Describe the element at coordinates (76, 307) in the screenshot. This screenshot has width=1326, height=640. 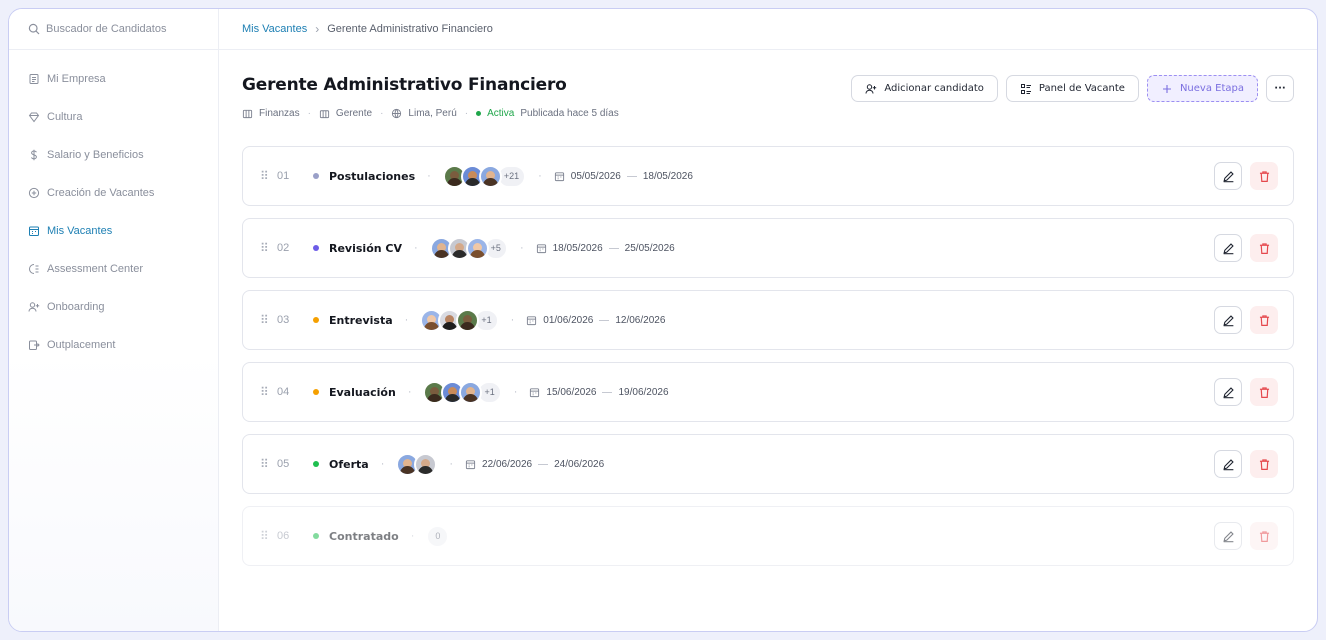
I see `sidebar-item-label: Onboarding` at that location.